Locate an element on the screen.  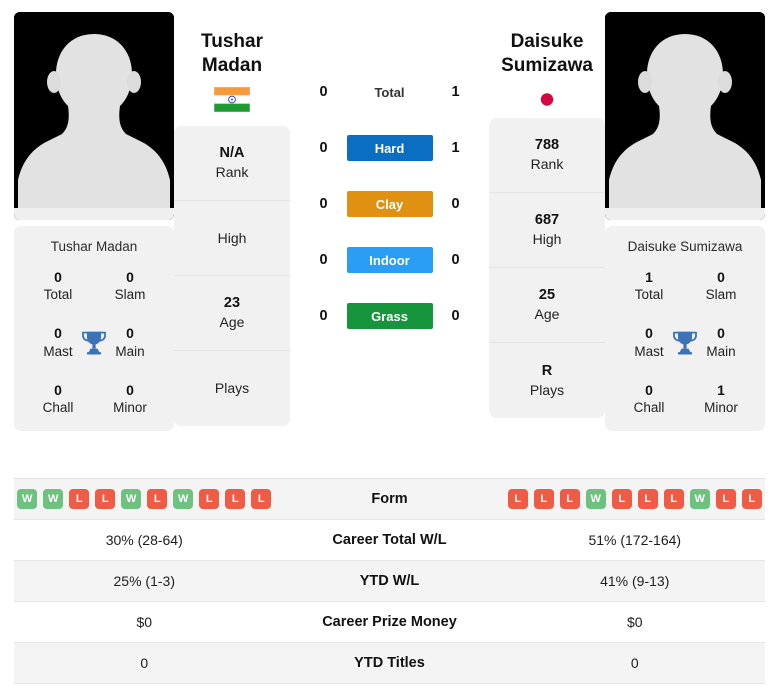
right-high-value: 687 is located at coordinates (547, 220).